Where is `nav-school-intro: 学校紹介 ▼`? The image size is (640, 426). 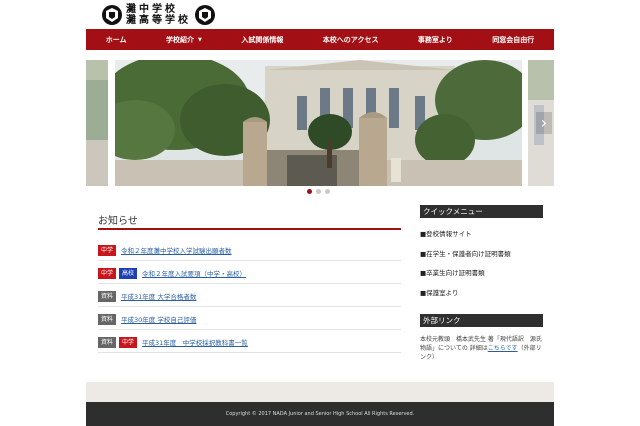
nav-school-intro: 学校紹介 ▼ is located at coordinates (183, 39).